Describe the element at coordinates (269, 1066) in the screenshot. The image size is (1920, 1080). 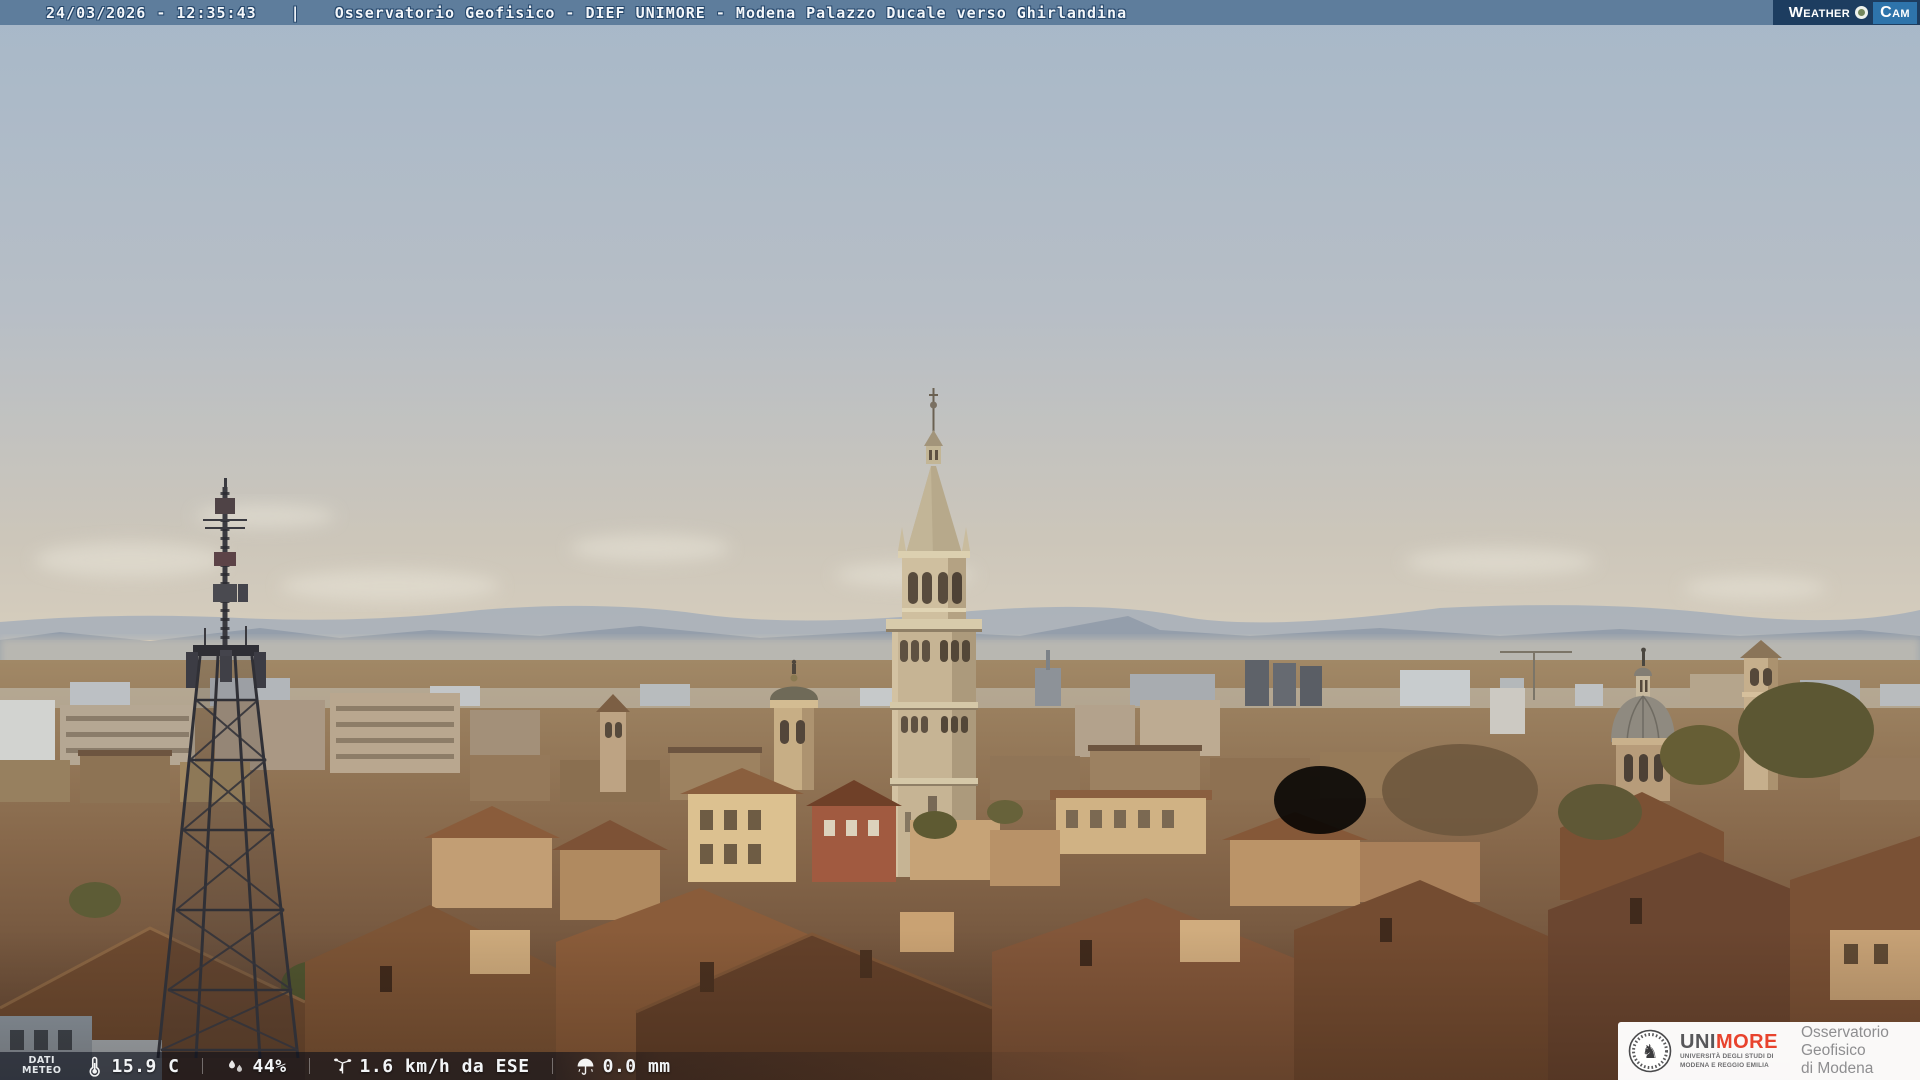
I see `humidity-value: 44%` at that location.